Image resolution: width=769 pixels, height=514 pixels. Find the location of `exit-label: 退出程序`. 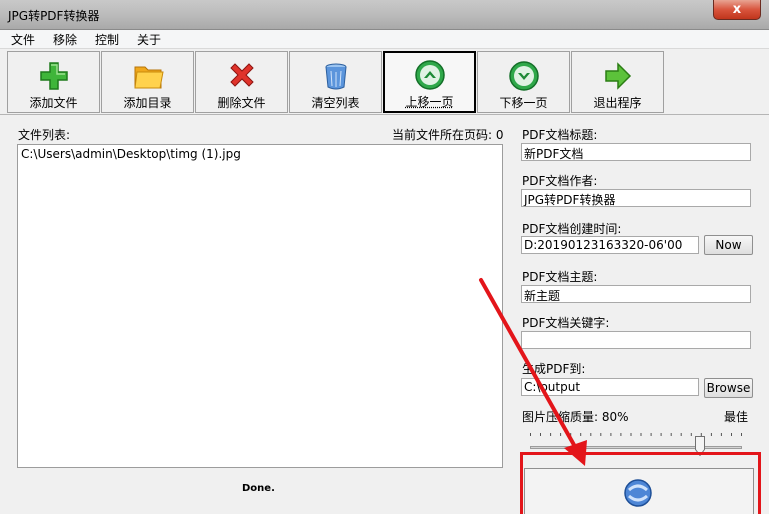

exit-label: 退出程序 is located at coordinates (617, 103).